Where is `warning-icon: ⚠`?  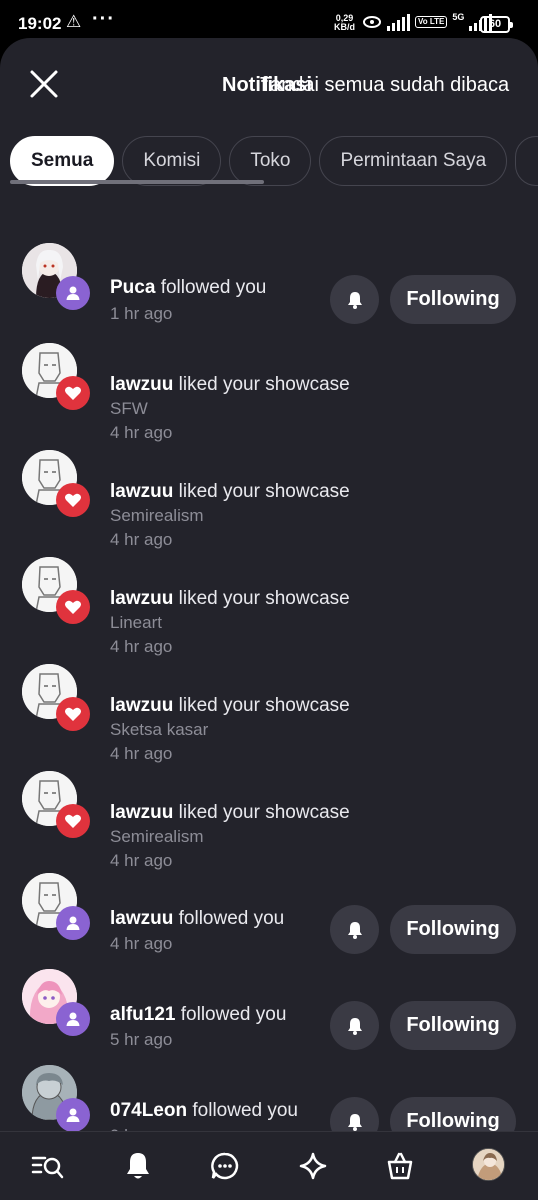 warning-icon: ⚠ is located at coordinates (74, 21).